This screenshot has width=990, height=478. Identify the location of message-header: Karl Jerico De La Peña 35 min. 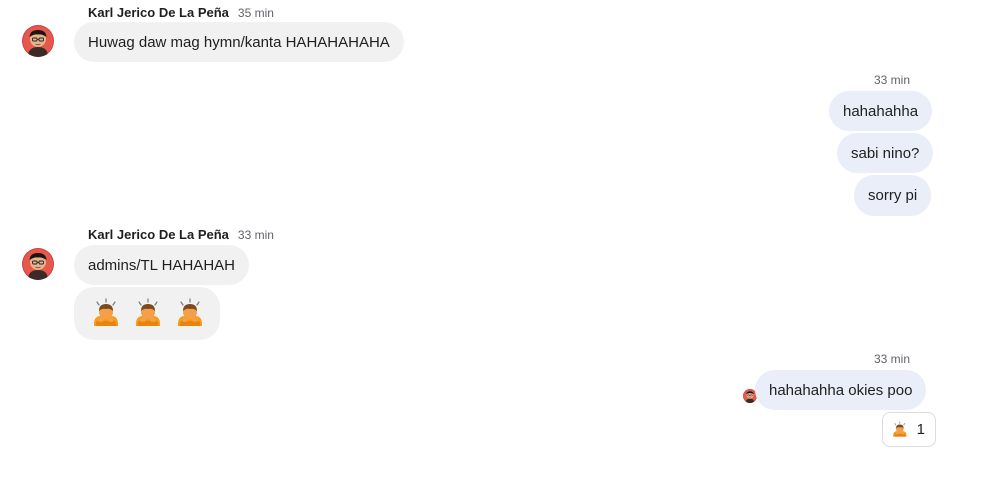
(181, 12).